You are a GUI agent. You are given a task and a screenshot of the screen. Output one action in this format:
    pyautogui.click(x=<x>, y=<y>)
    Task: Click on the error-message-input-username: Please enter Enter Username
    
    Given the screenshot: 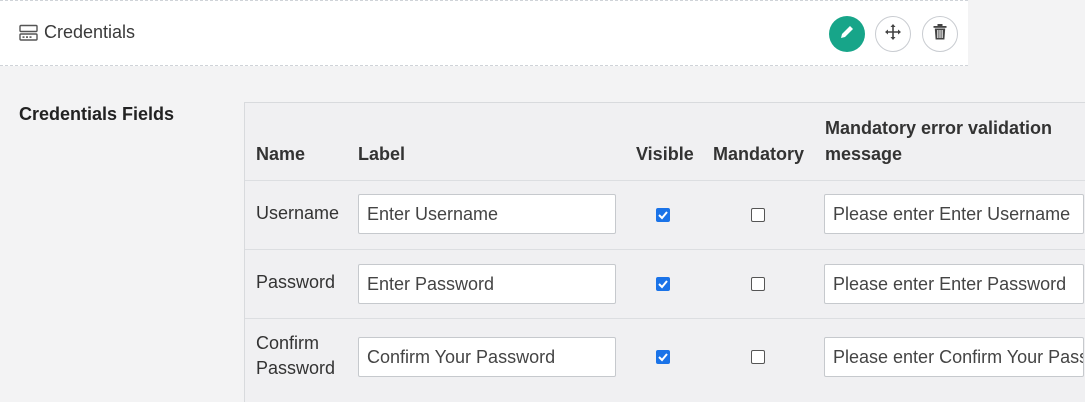 What is the action you would take?
    pyautogui.click(x=954, y=214)
    